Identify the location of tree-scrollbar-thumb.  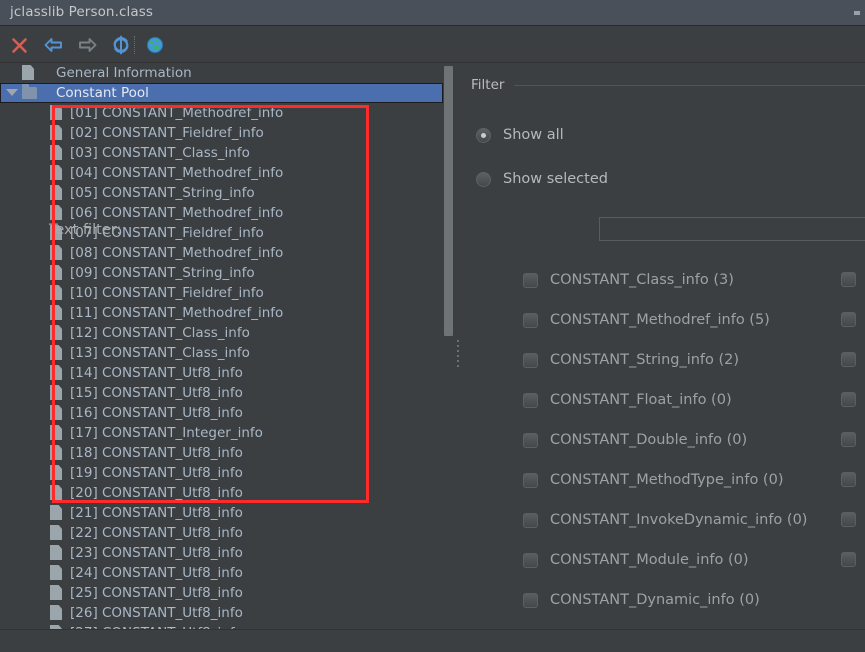
(448, 201).